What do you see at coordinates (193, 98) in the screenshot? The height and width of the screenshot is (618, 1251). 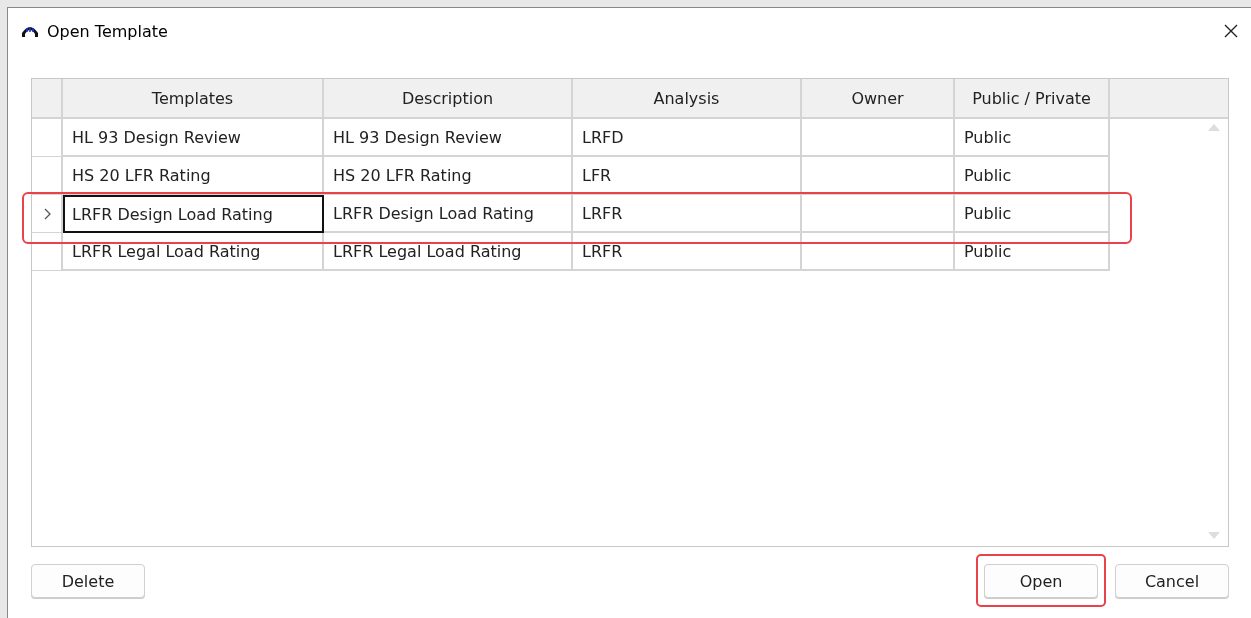 I see `column-header: Templates` at bounding box center [193, 98].